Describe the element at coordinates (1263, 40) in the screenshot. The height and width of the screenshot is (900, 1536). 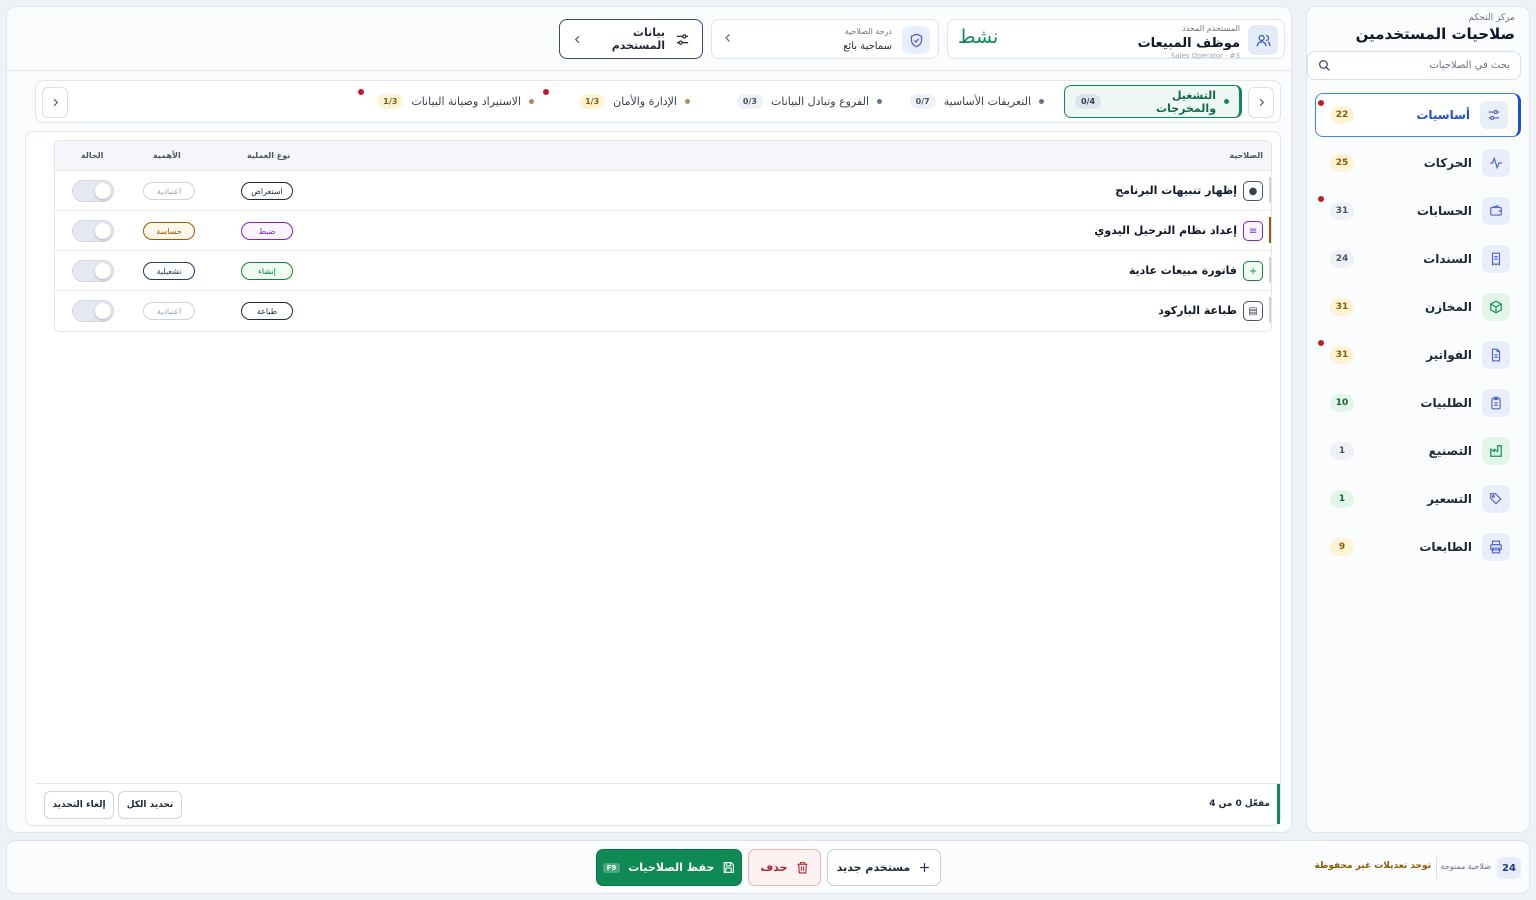
I see `users-icon` at that location.